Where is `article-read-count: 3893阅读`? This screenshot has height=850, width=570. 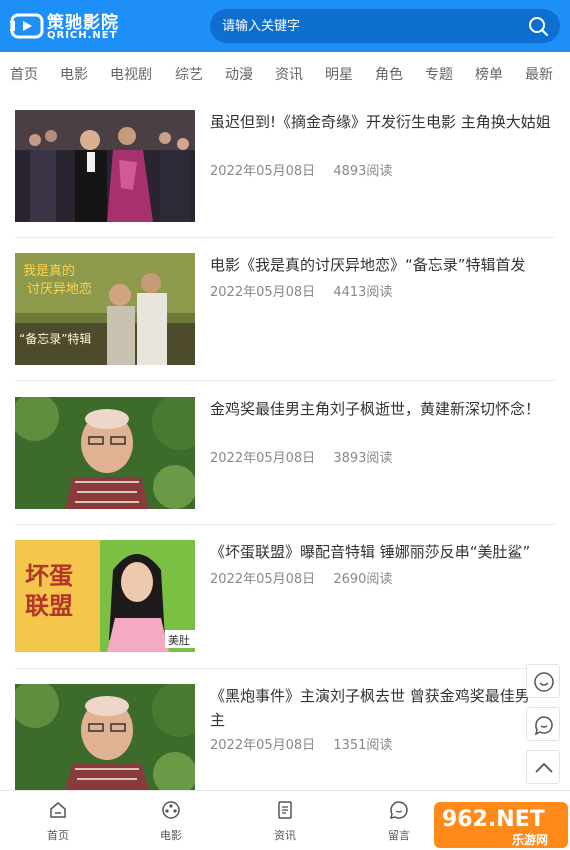
article-read-count: 3893阅读 is located at coordinates (363, 458).